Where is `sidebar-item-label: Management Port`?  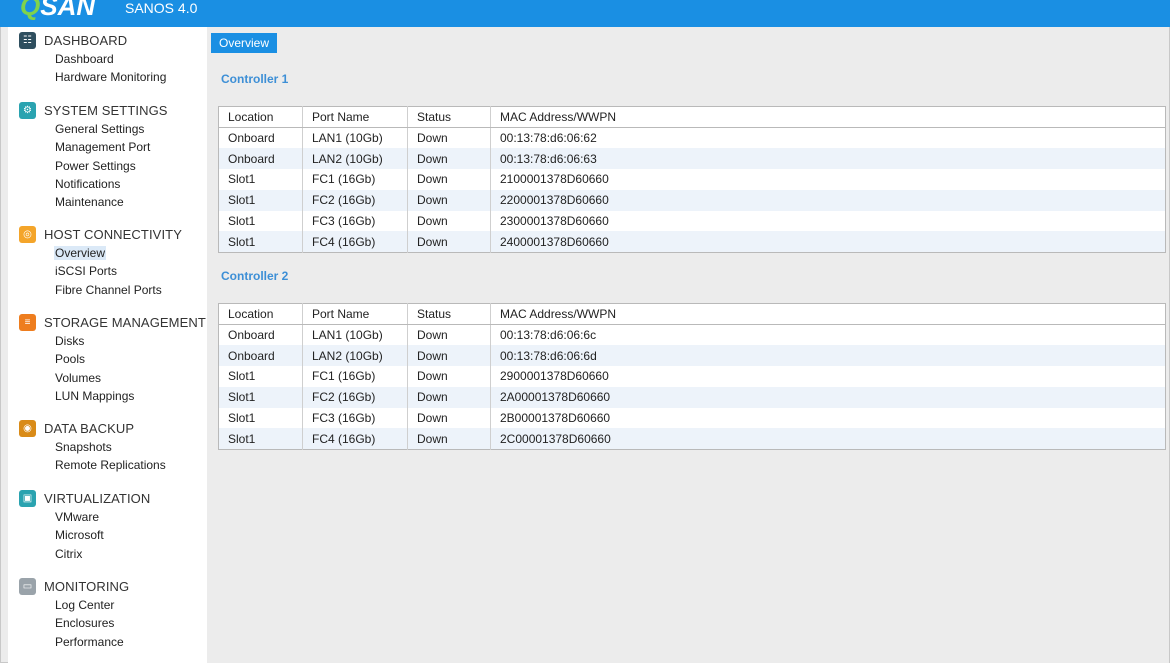
sidebar-item-label: Management Port is located at coordinates (103, 147).